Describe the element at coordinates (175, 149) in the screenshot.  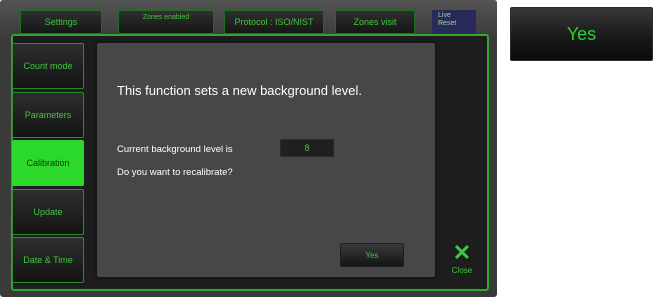
I see `background-level-label: Current background level is` at that location.